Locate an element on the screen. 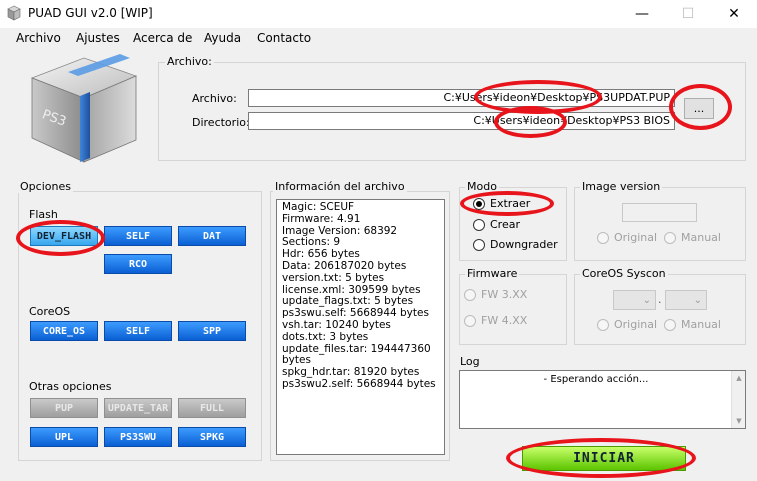  app-icon is located at coordinates (14, 13).